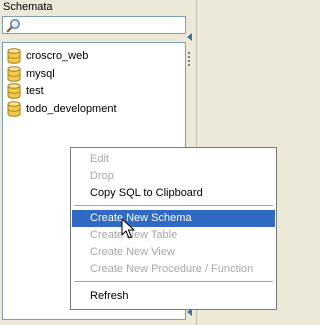 The width and height of the screenshot is (320, 325). Describe the element at coordinates (173, 252) in the screenshot. I see `menu-item-create-new-view: Create New View` at that location.